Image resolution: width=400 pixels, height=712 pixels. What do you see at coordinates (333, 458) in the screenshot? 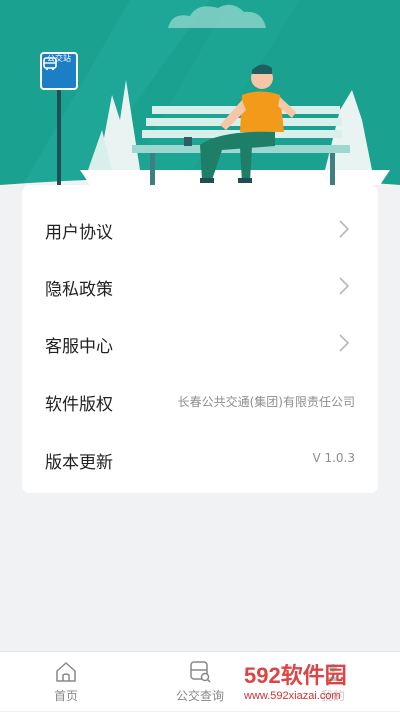
I see `version-number: V 1.0.3` at bounding box center [333, 458].